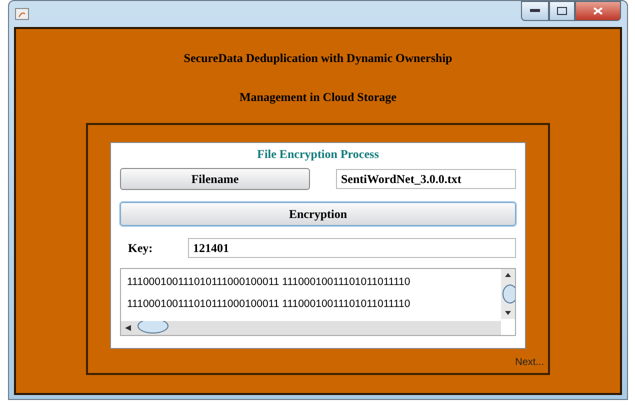 The height and width of the screenshot is (405, 635). What do you see at coordinates (318, 58) in the screenshot?
I see `app-title: SecureData Deduplication with Dynamic Ownership` at bounding box center [318, 58].